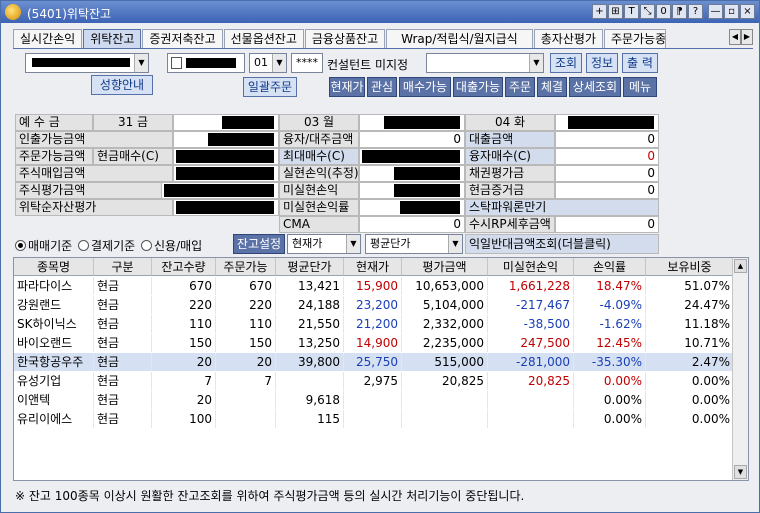 The image size is (760, 513). I want to click on deposit-d0-value, so click(226, 122).